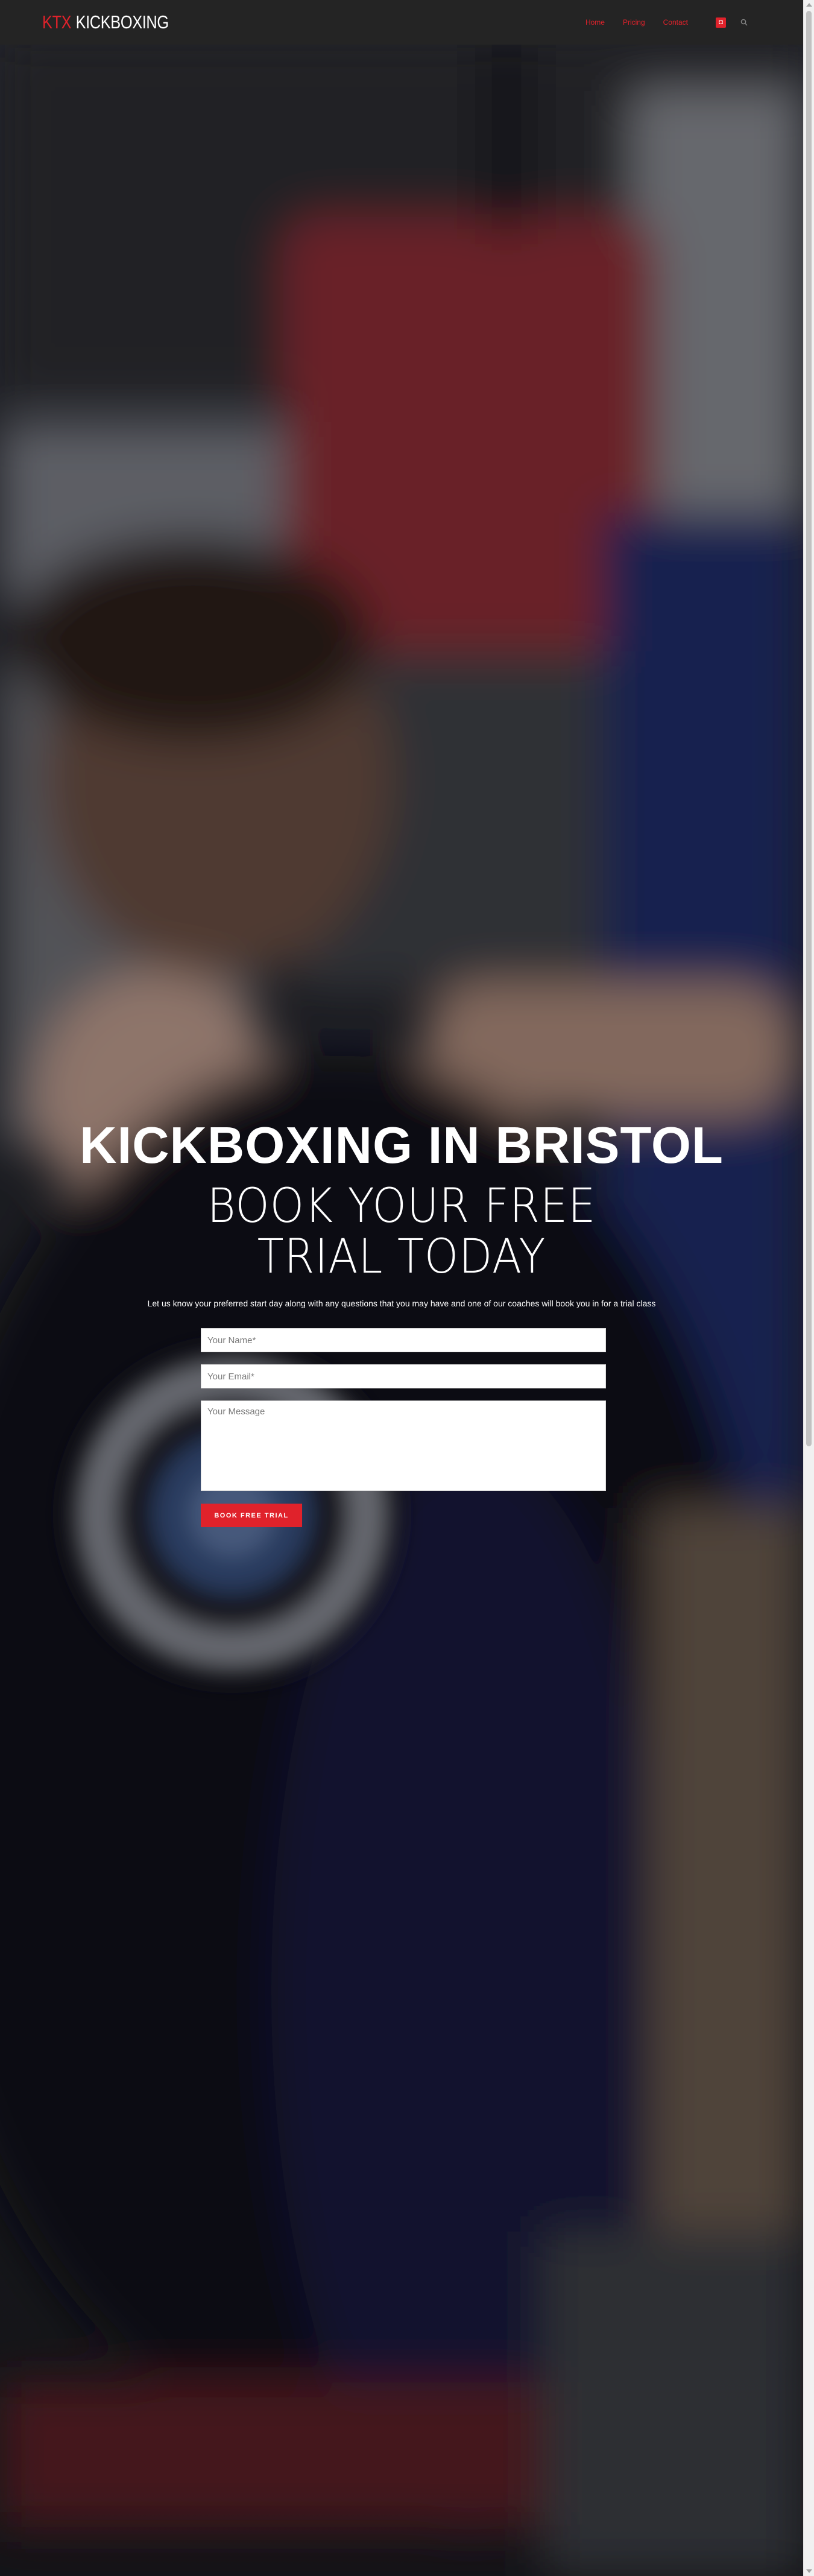 The height and width of the screenshot is (2576, 814). What do you see at coordinates (744, 22) in the screenshot?
I see `search-icon` at bounding box center [744, 22].